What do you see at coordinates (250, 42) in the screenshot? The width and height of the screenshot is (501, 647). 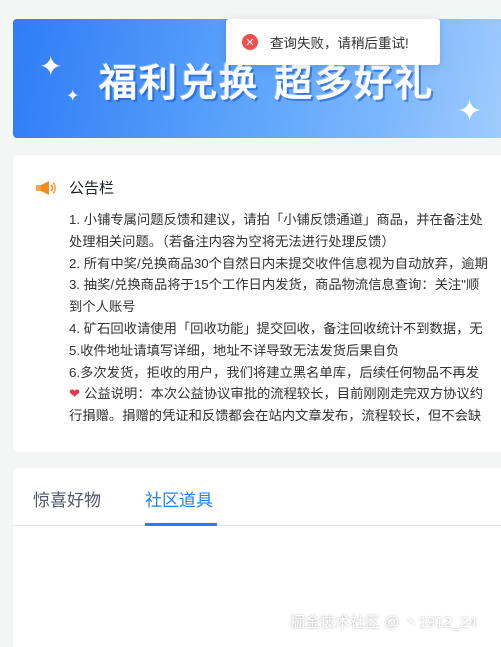 I see `error-circle-icon: ✕` at bounding box center [250, 42].